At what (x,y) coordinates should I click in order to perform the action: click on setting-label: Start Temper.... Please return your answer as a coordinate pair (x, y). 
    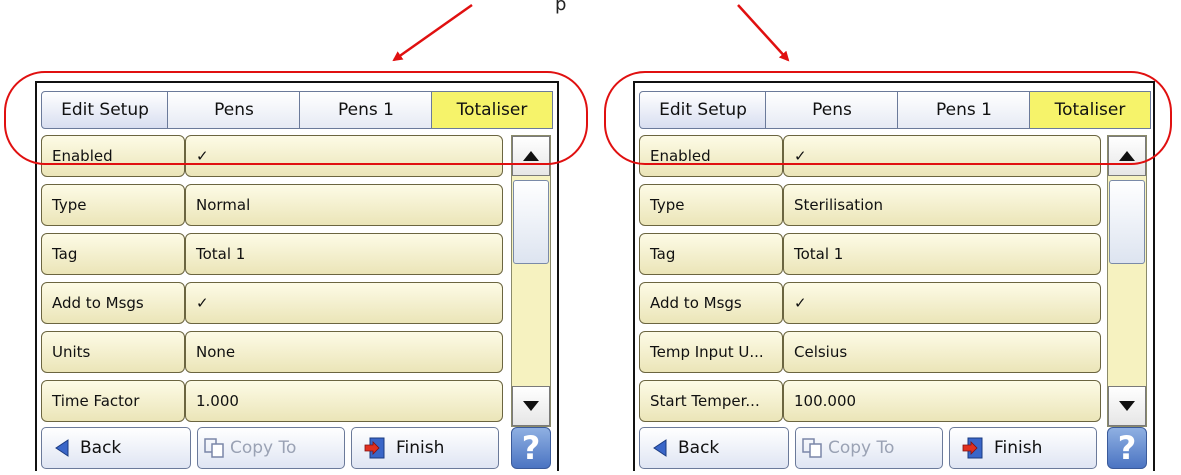
    Looking at the image, I should click on (711, 401).